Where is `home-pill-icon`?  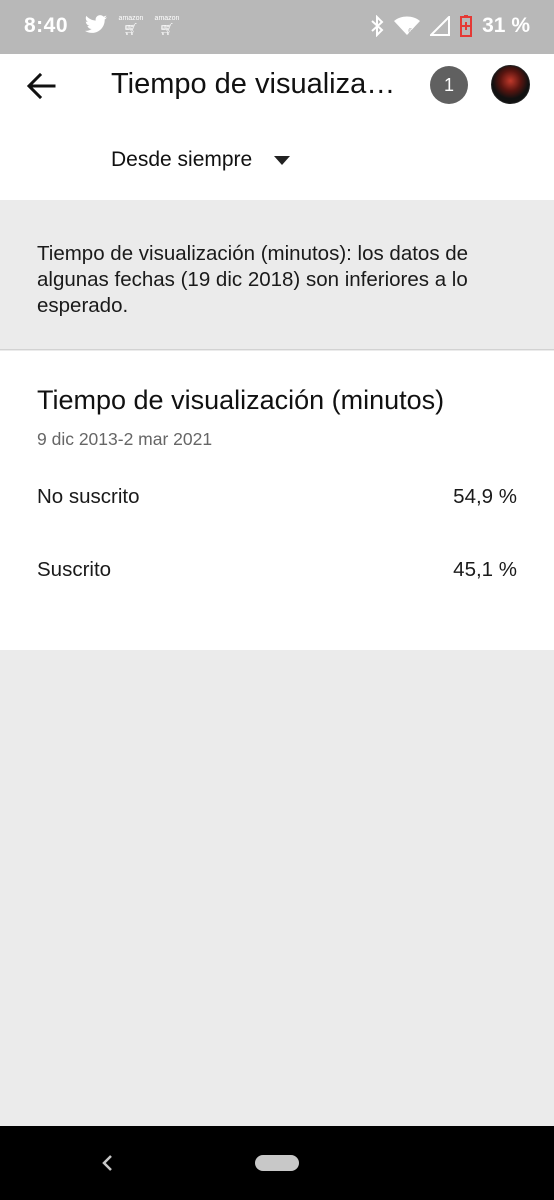 home-pill-icon is located at coordinates (277, 1163).